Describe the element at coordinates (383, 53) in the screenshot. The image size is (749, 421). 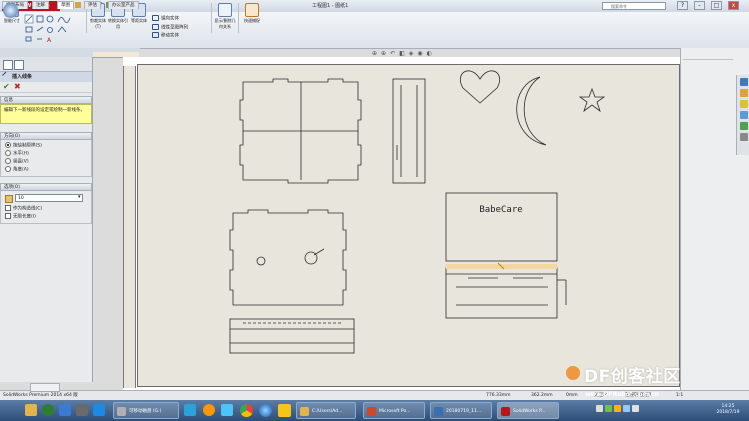
I see `zoom-area-icon: ⊕` at that location.